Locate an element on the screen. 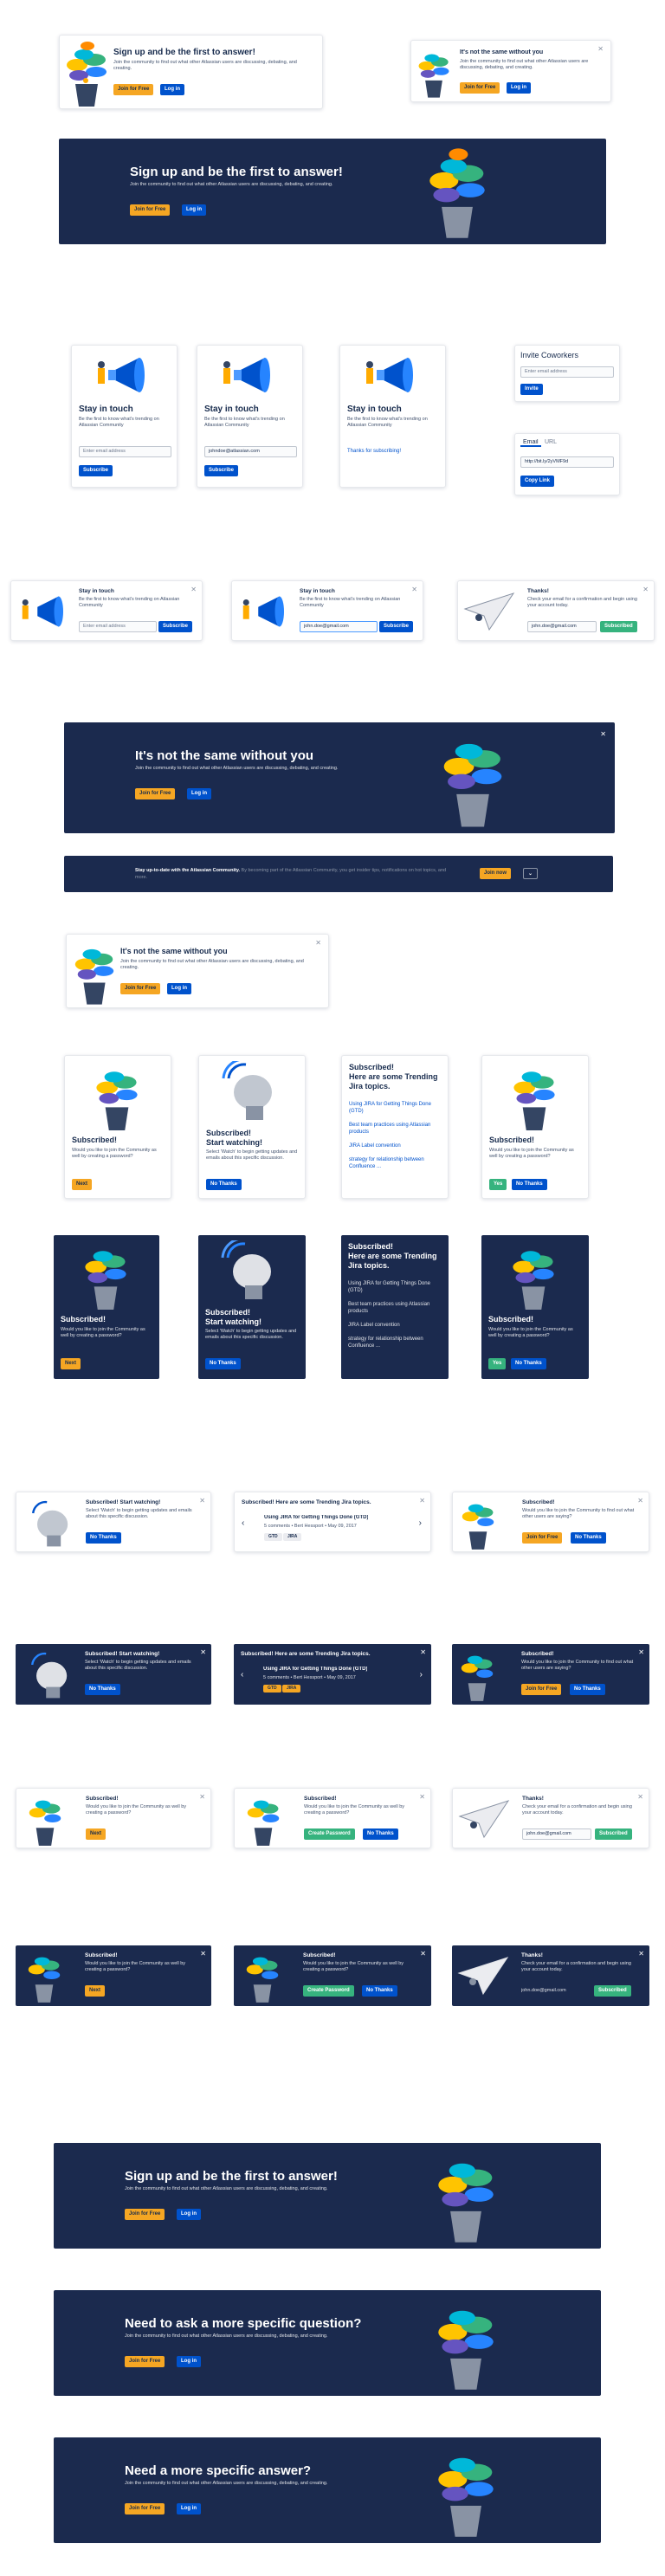 Image resolution: width=665 pixels, height=2576 pixels. invite-email-input: Enter email address is located at coordinates (567, 372).